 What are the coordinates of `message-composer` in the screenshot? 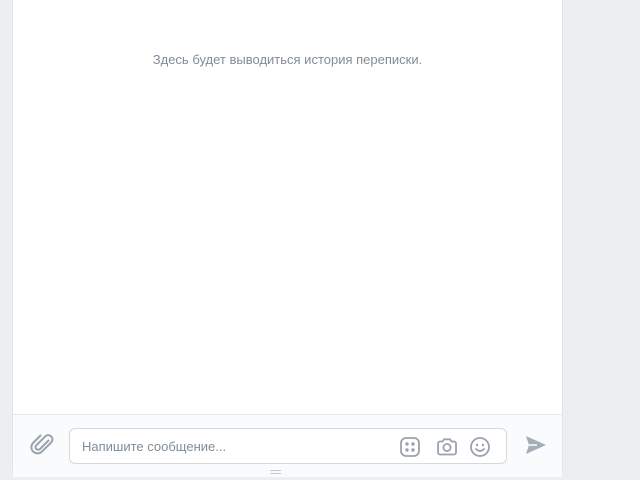 It's located at (287, 445).